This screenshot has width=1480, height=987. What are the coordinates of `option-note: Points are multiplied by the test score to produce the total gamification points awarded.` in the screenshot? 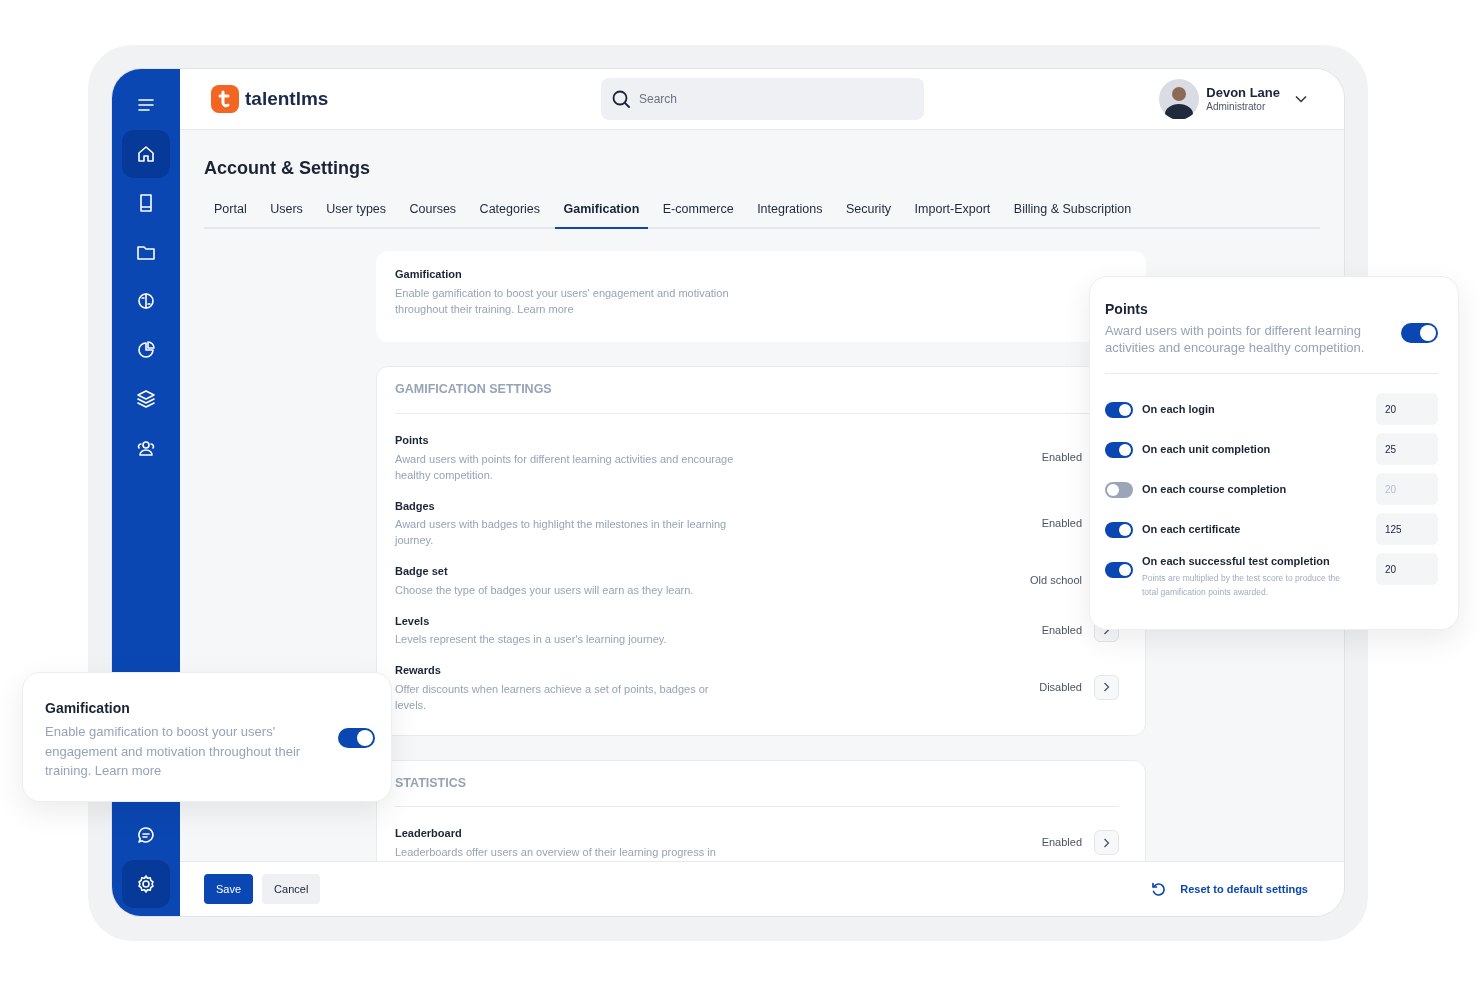 It's located at (1241, 585).